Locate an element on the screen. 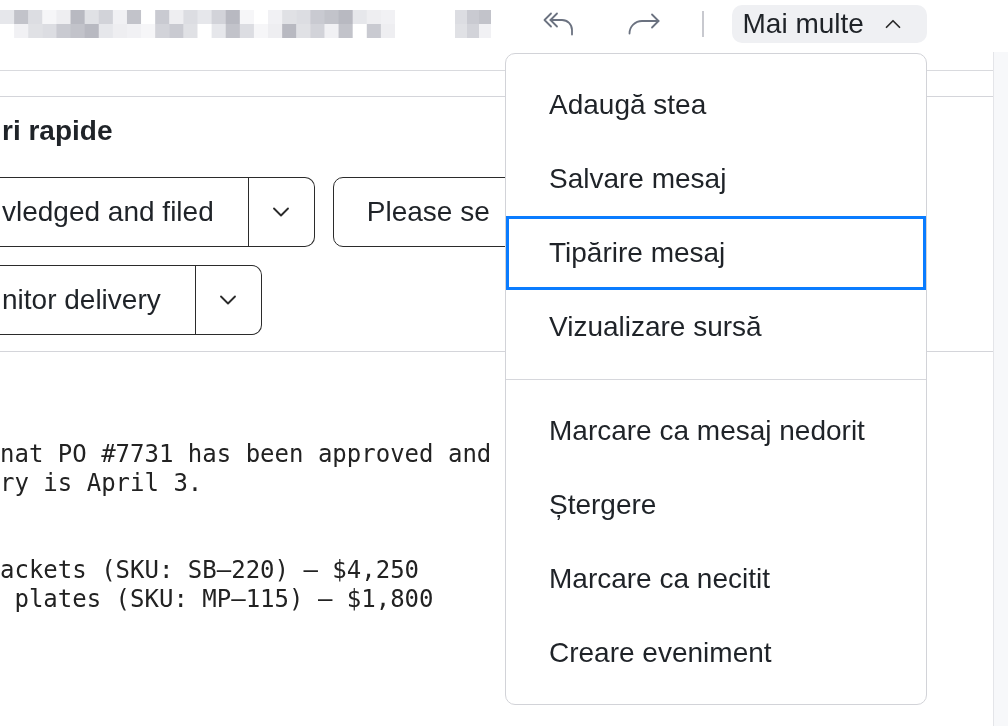 This screenshot has height=726, width=1008. section-title: ri rapide is located at coordinates (57, 131).